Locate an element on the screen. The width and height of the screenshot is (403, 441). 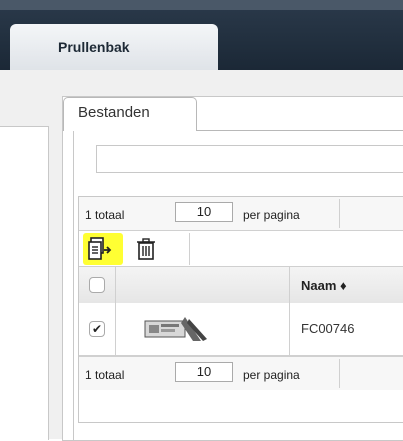
table-header: Naam ♦ is located at coordinates (241, 285).